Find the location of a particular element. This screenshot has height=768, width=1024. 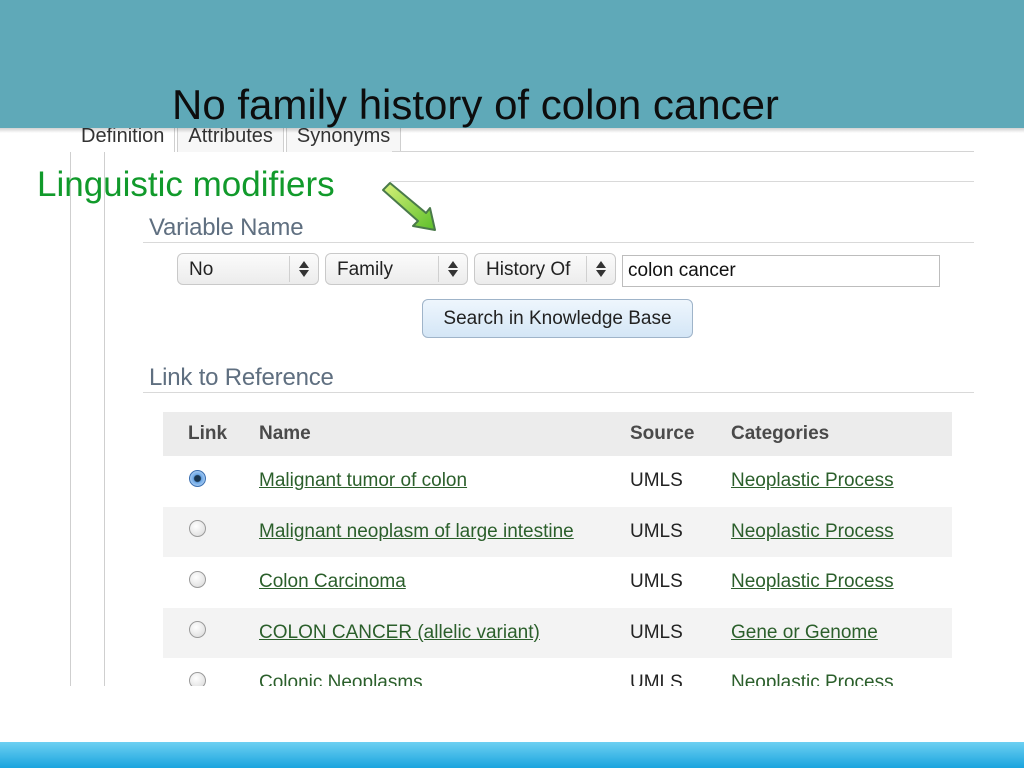

concept-link: Colon Carcinoma is located at coordinates (332, 581).